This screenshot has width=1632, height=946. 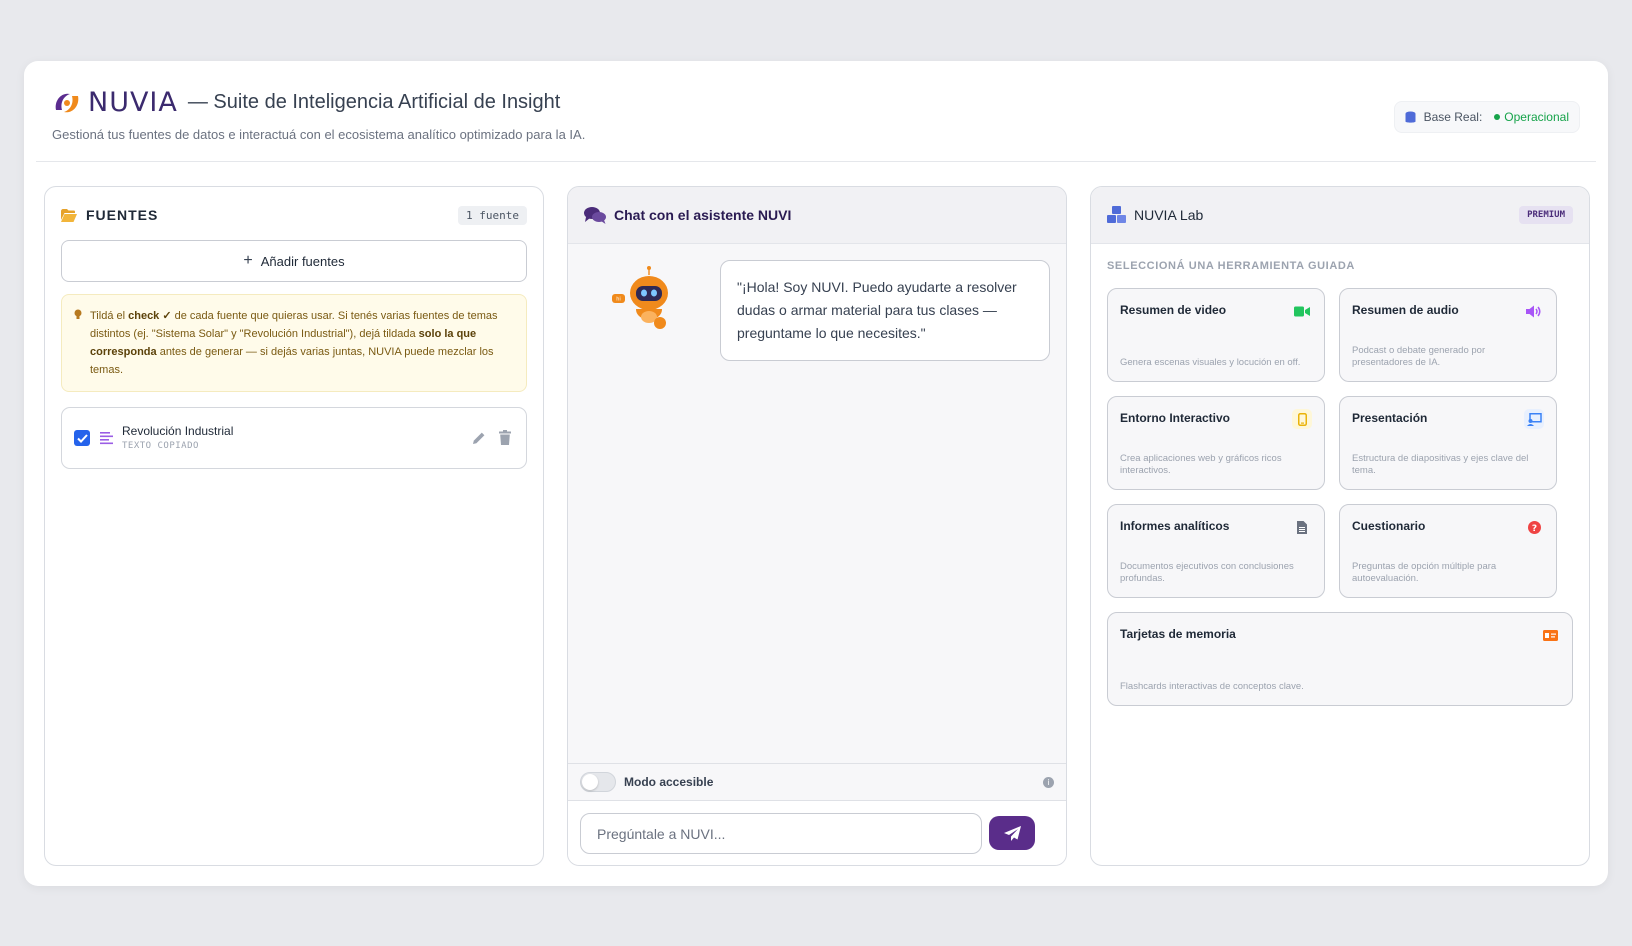 What do you see at coordinates (78, 314) in the screenshot?
I see `lightbulb-icon` at bounding box center [78, 314].